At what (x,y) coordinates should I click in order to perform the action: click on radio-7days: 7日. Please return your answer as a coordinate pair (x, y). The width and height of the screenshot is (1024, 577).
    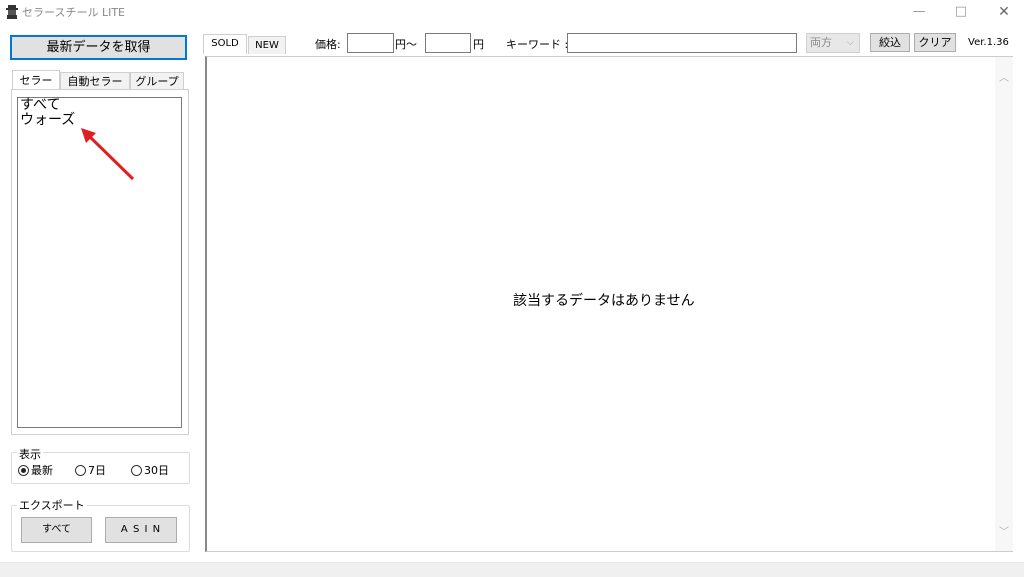
    Looking at the image, I should click on (90, 470).